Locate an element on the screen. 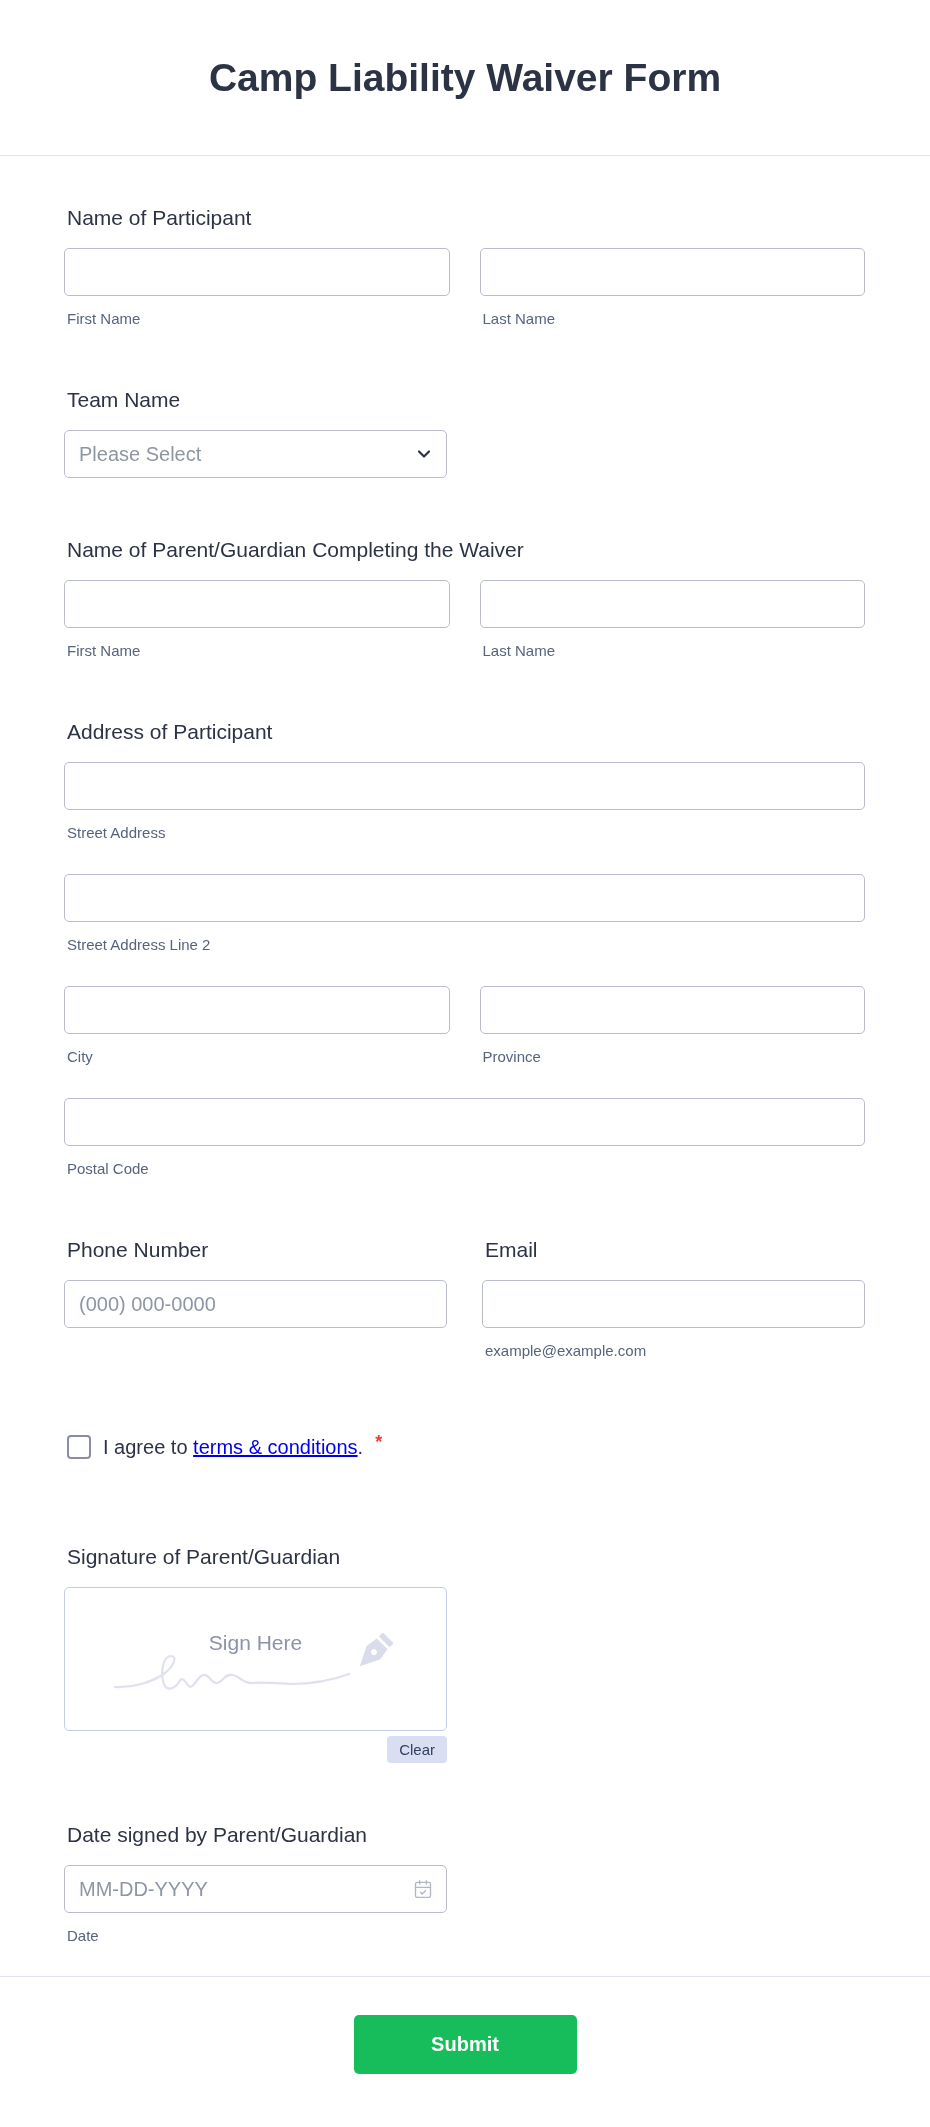 Image resolution: width=930 pixels, height=2127 pixels. dropdown-field: Please Select is located at coordinates (255, 454).